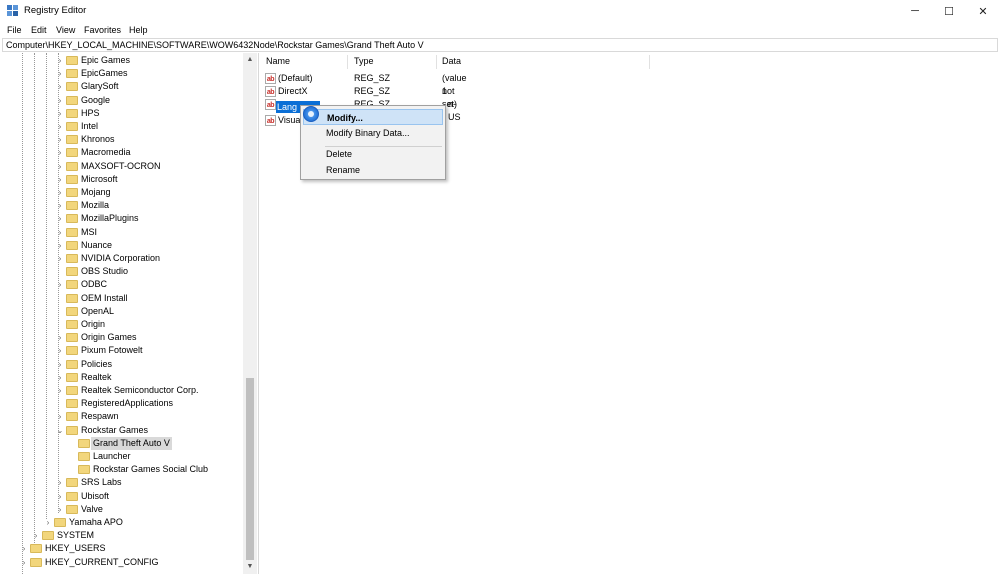  What do you see at coordinates (372, 78) in the screenshot?
I see `value-type: REG_SZ` at bounding box center [372, 78].